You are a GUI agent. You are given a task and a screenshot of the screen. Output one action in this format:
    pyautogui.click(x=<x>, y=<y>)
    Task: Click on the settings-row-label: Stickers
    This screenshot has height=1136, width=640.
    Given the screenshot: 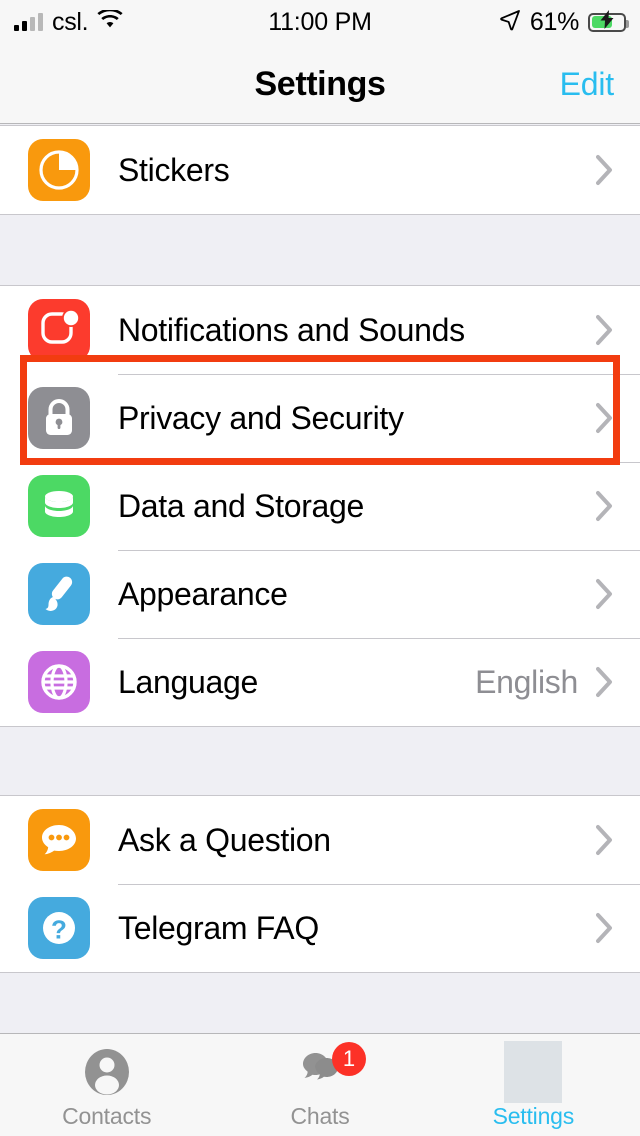 What is the action you would take?
    pyautogui.click(x=174, y=169)
    